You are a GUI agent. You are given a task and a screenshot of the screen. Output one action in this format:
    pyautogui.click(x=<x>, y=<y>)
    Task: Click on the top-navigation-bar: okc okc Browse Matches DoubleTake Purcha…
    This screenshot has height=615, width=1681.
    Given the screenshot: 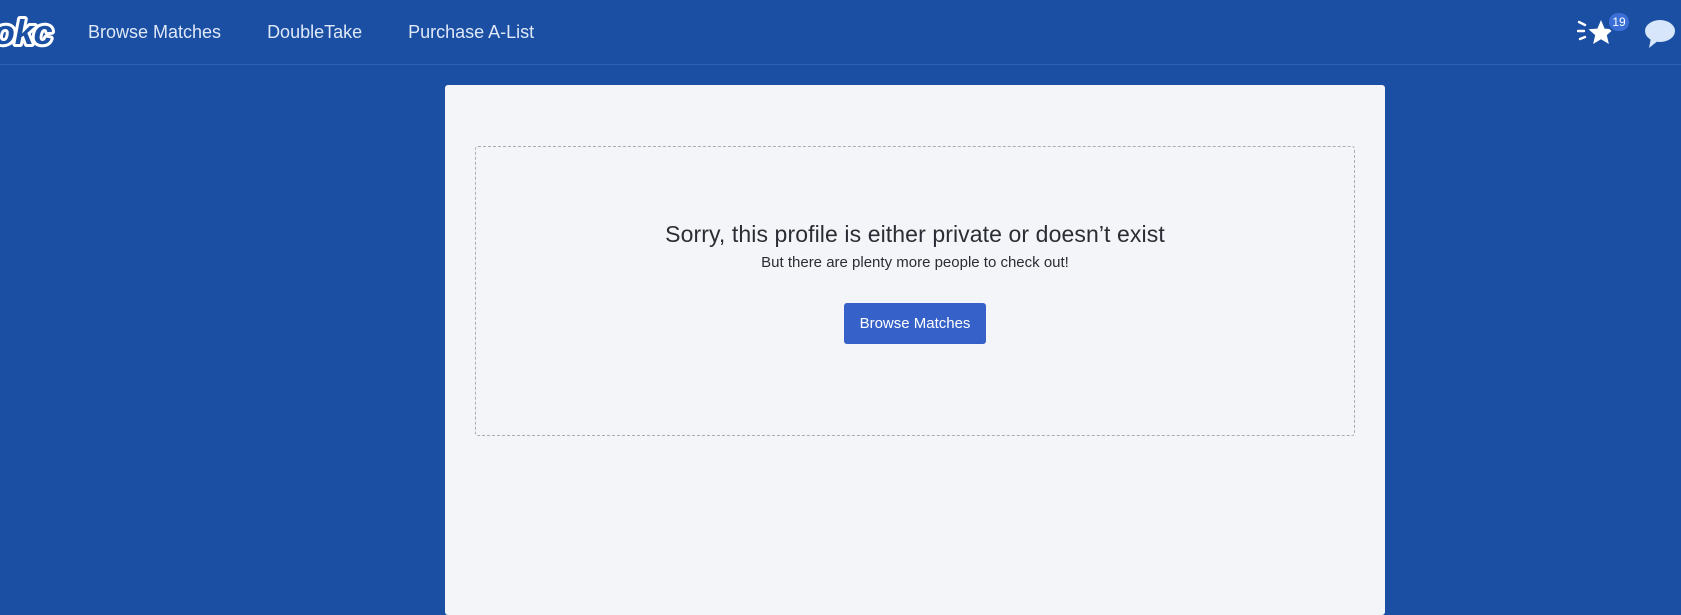 What is the action you would take?
    pyautogui.click(x=840, y=32)
    